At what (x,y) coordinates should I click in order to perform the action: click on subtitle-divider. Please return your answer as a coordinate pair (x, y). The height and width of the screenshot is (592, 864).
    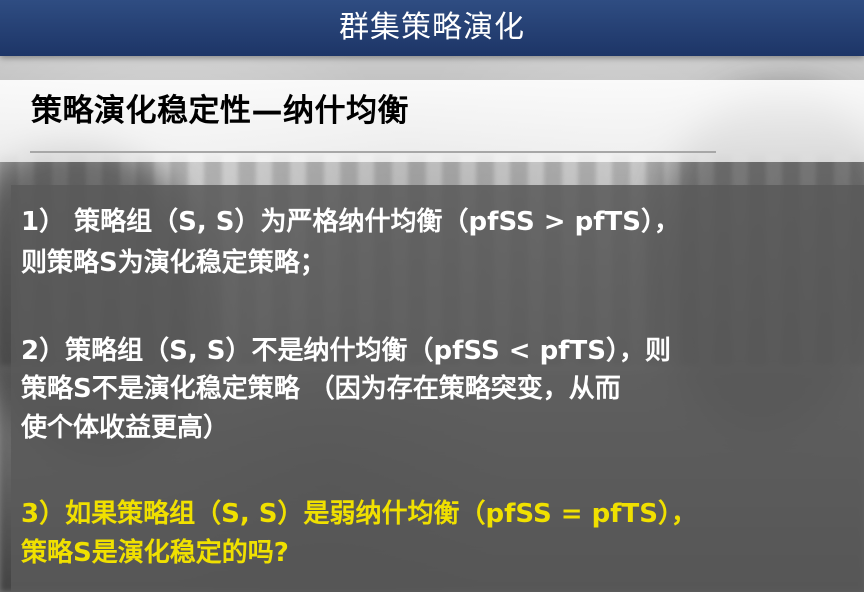
    Looking at the image, I should click on (373, 152).